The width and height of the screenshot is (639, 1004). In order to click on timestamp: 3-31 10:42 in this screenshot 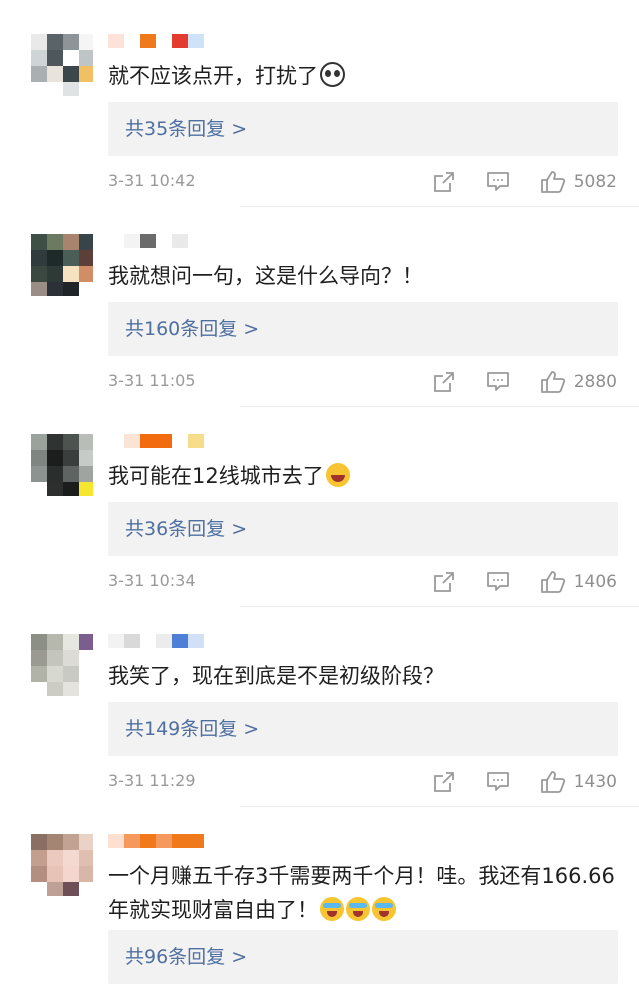, I will do `click(152, 180)`.